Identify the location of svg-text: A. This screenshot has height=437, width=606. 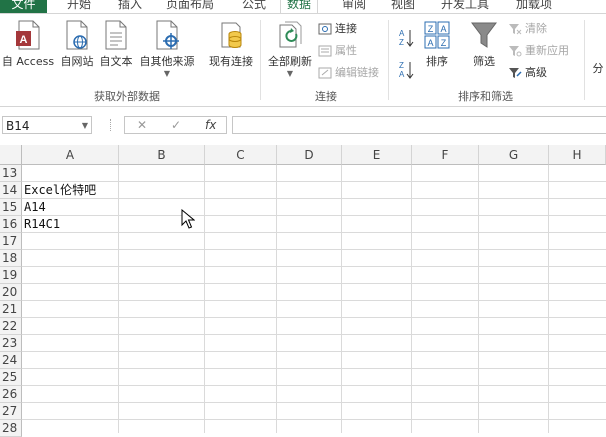
(402, 74).